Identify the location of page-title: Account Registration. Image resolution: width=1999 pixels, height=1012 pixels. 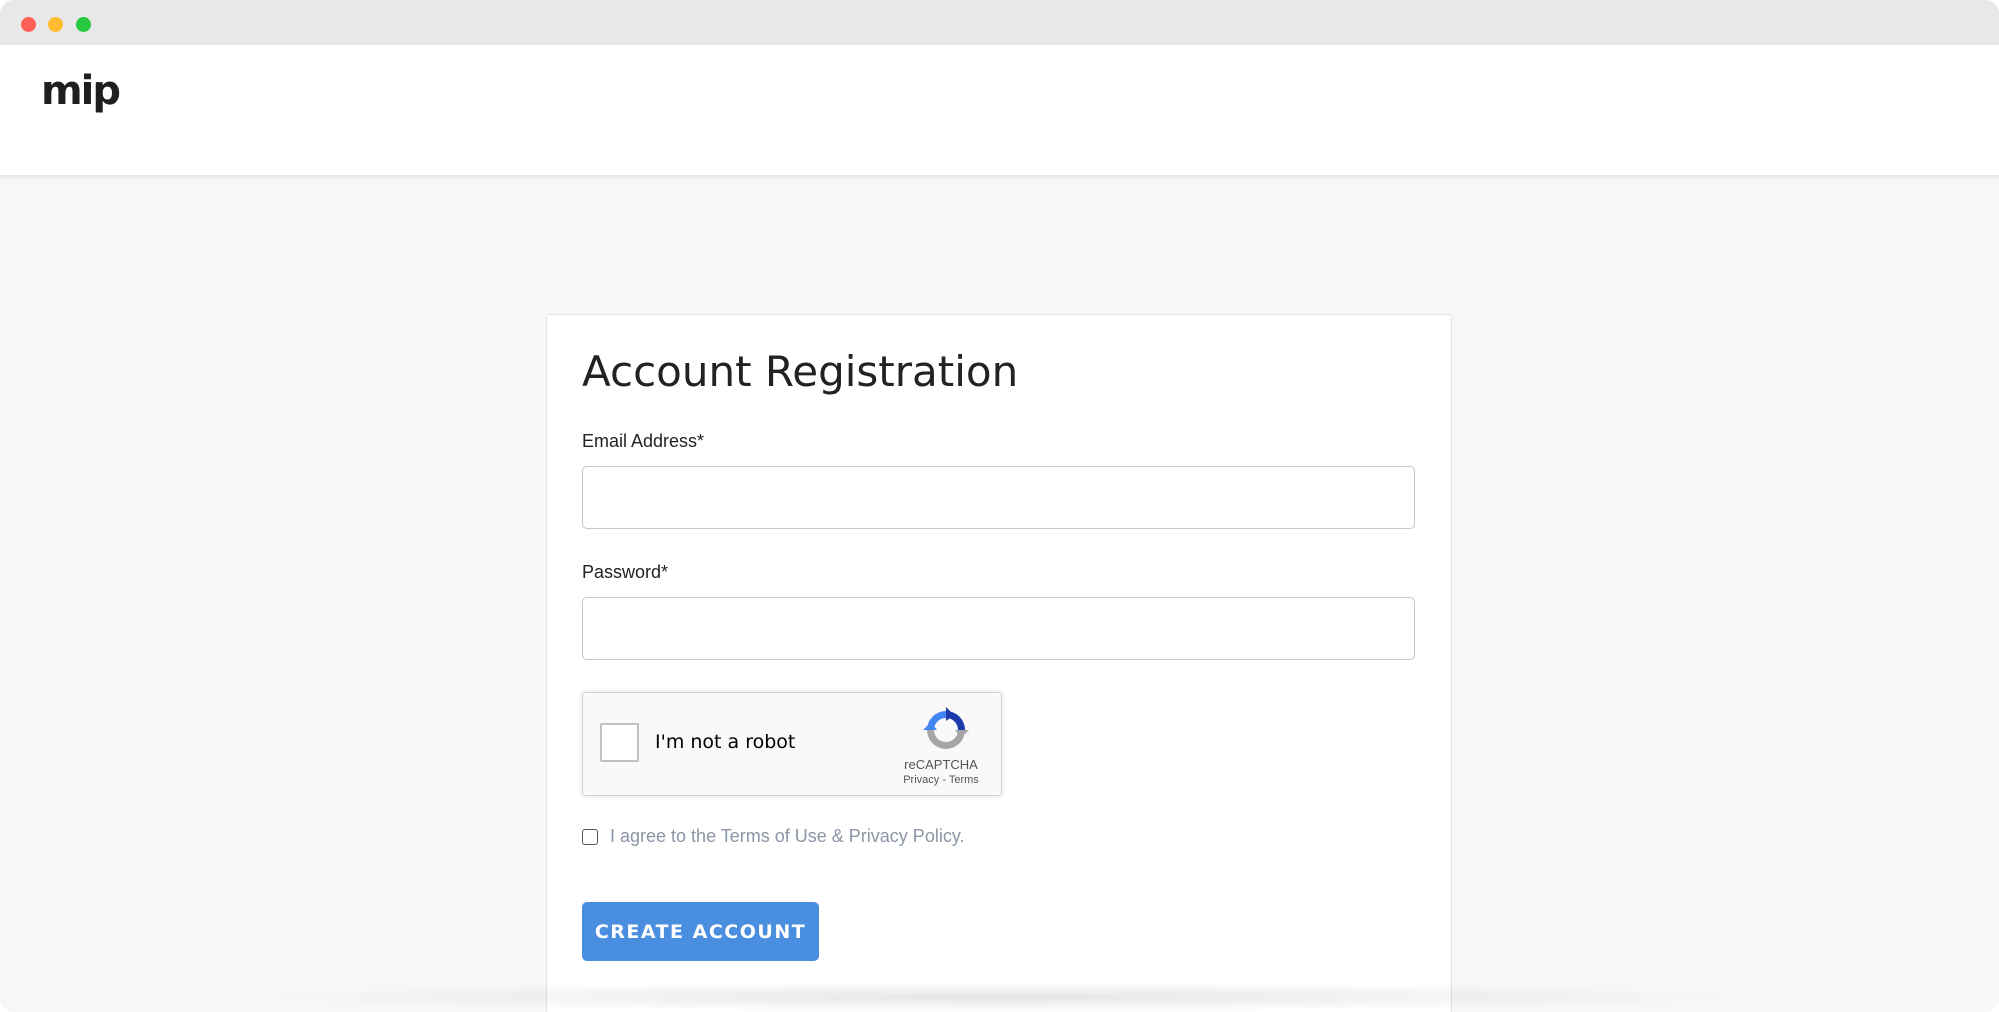
(800, 371).